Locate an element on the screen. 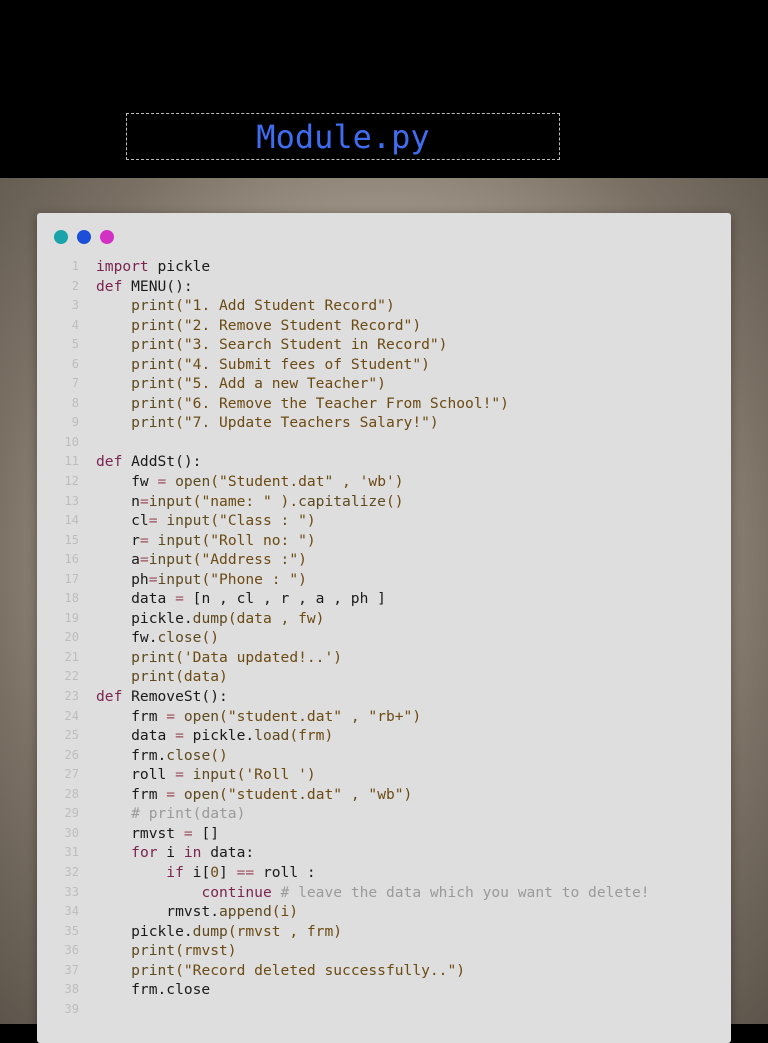  line-number: 24 is located at coordinates (71, 715).